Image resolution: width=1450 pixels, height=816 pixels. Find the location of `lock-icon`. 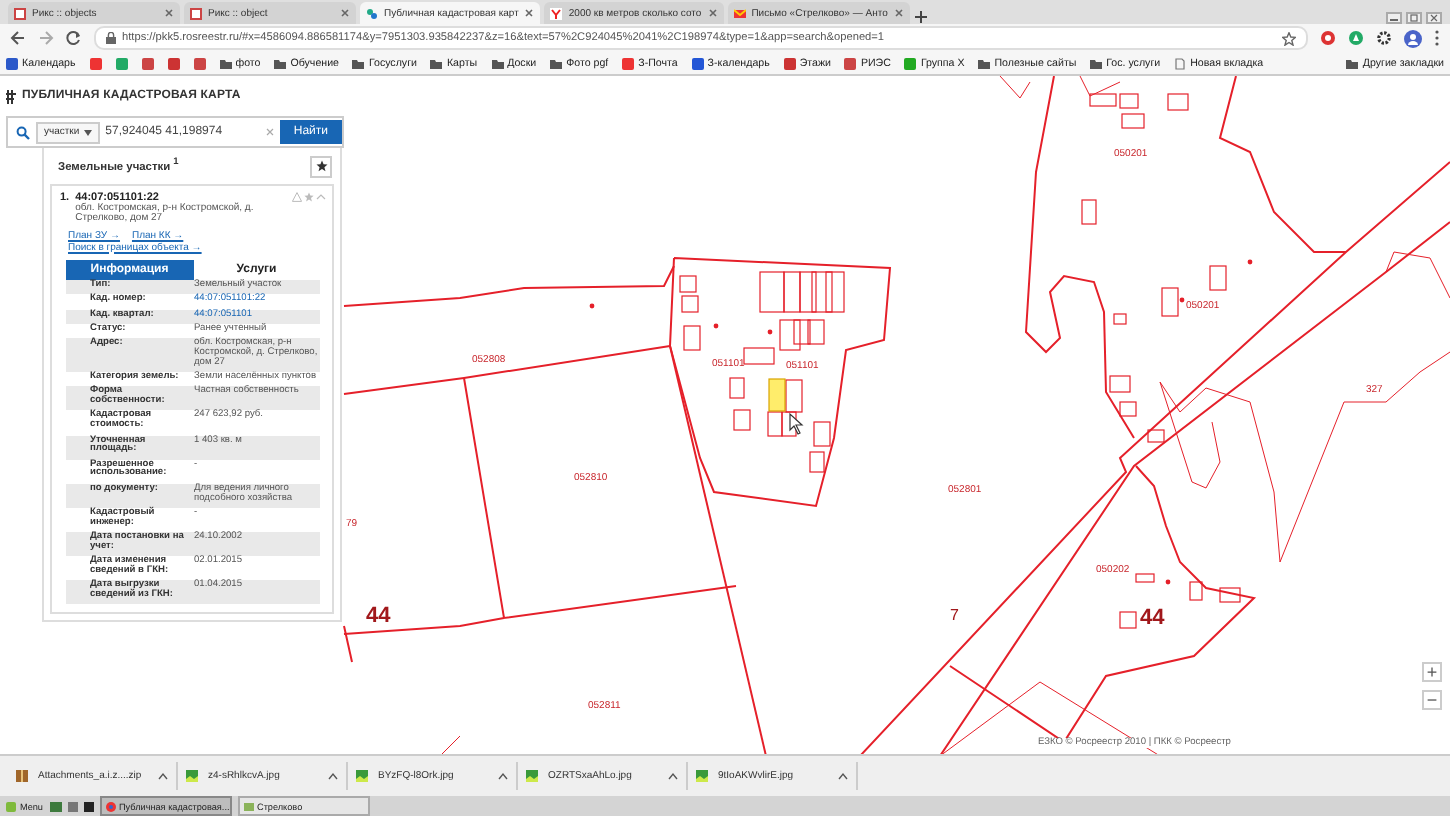

lock-icon is located at coordinates (111, 38).